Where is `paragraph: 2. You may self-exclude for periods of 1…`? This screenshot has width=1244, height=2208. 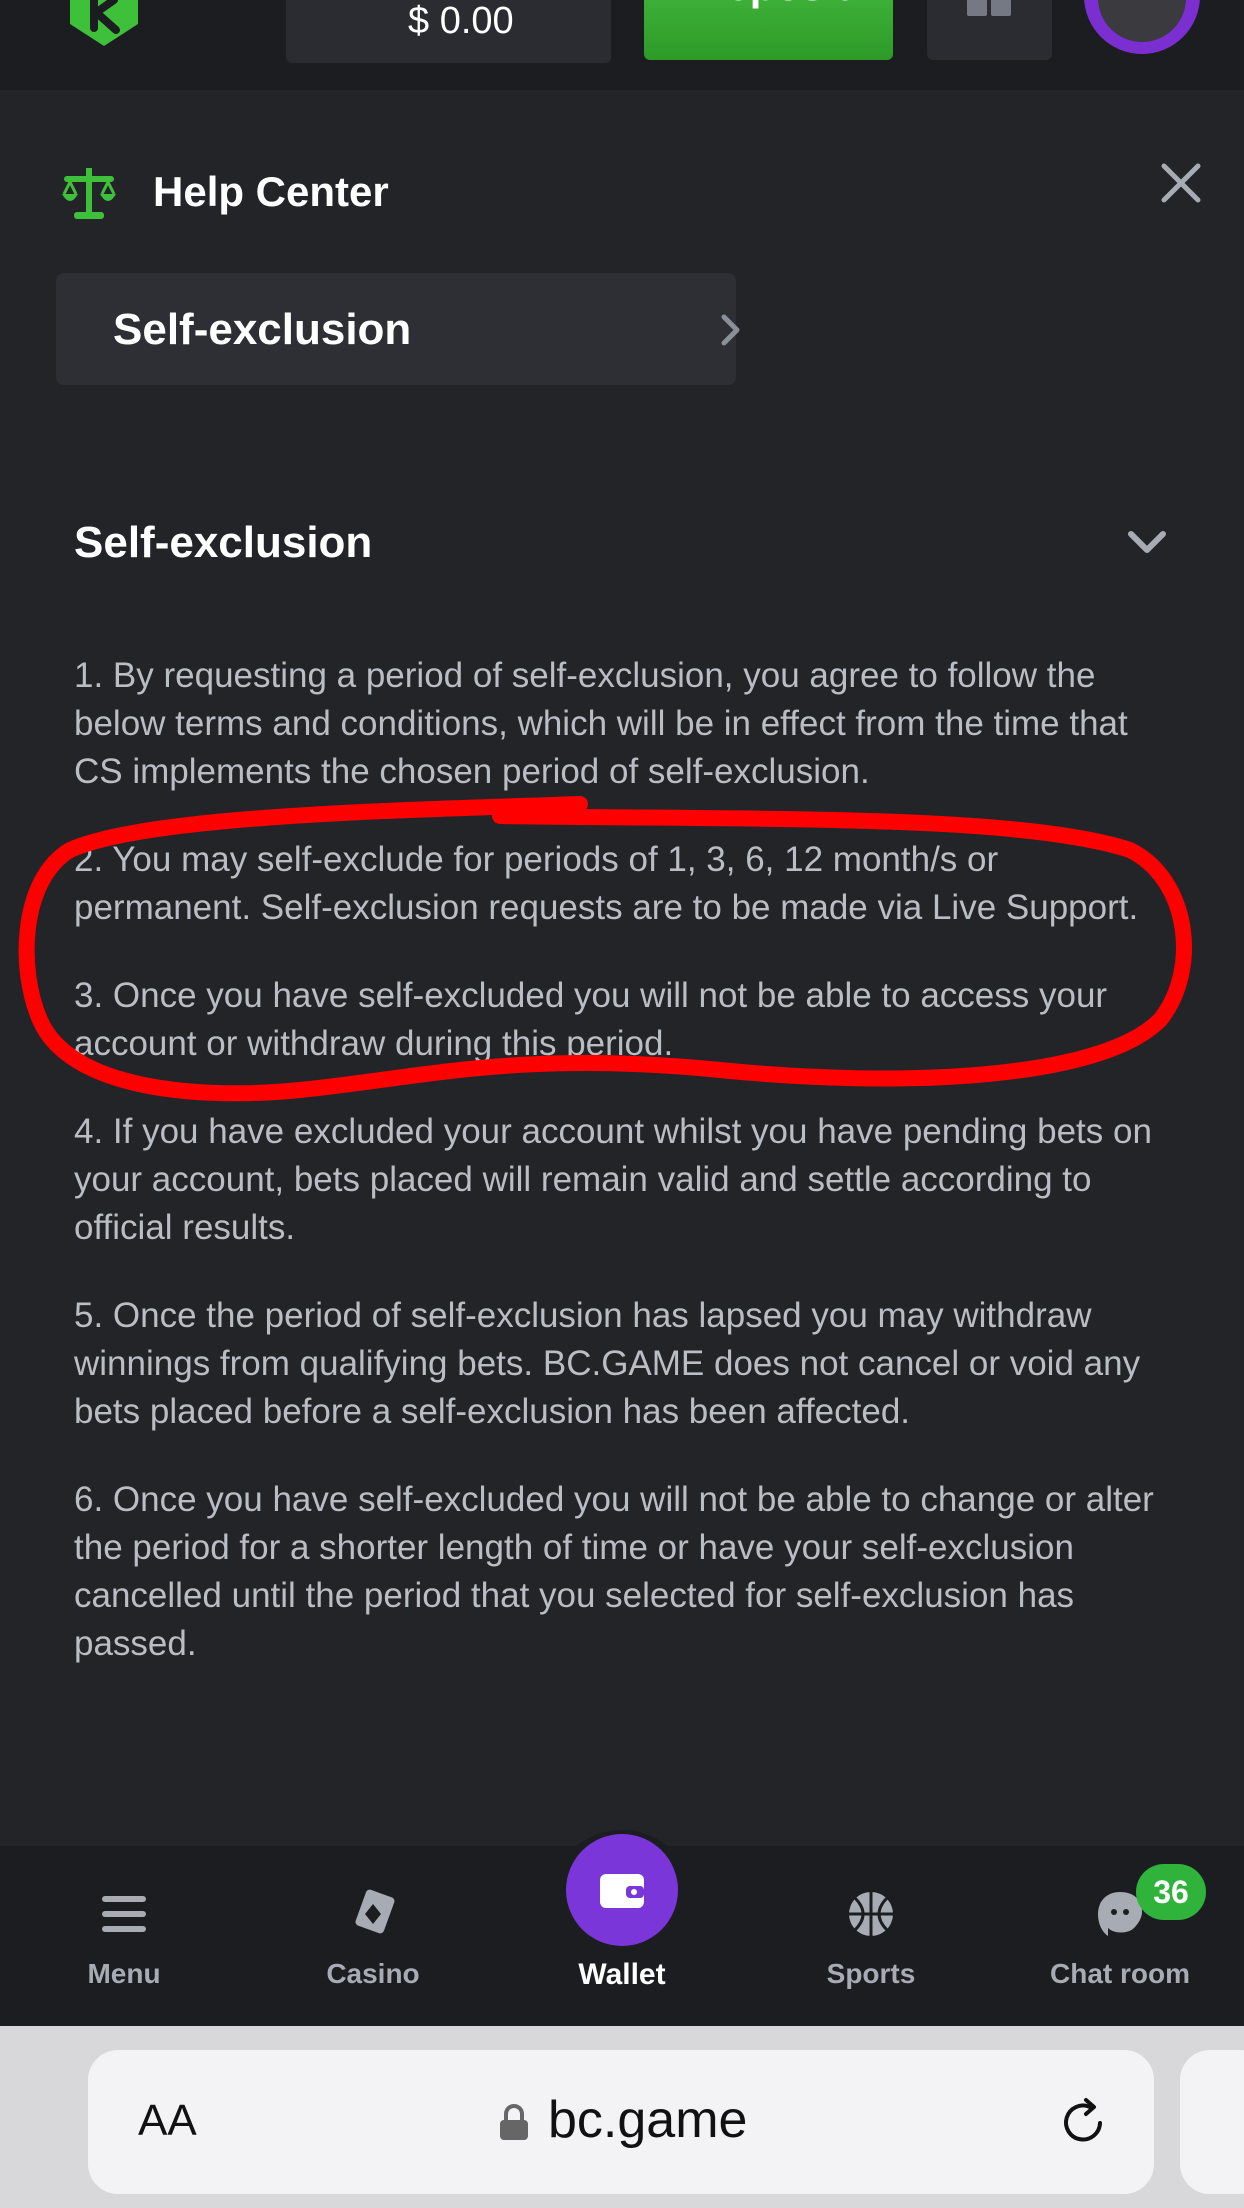 paragraph: 2. You may self-exclude for periods of 1… is located at coordinates (606, 883).